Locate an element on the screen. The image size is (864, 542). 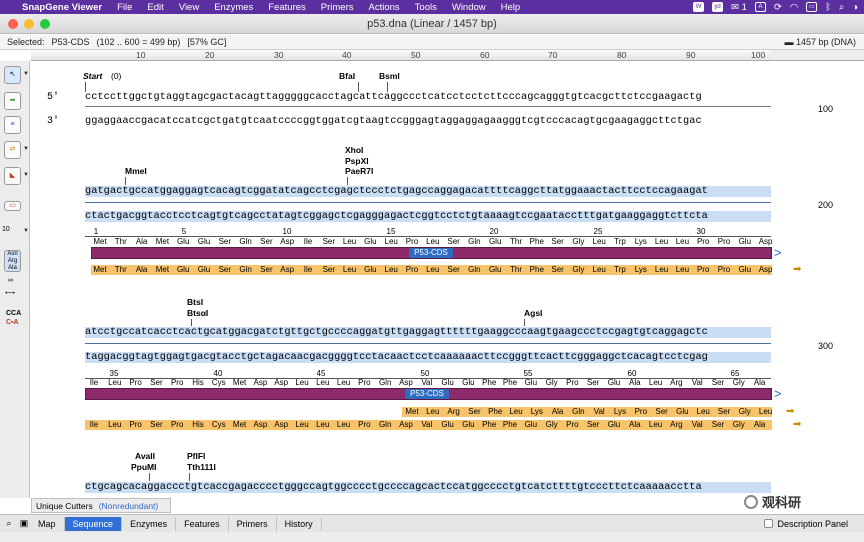
description-panel-checkbox is located at coordinates (769, 523).